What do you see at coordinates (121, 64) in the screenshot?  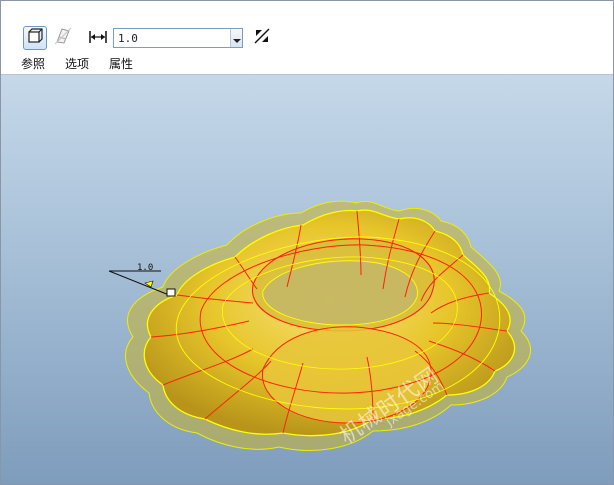 I see `tab-properties: 属性` at bounding box center [121, 64].